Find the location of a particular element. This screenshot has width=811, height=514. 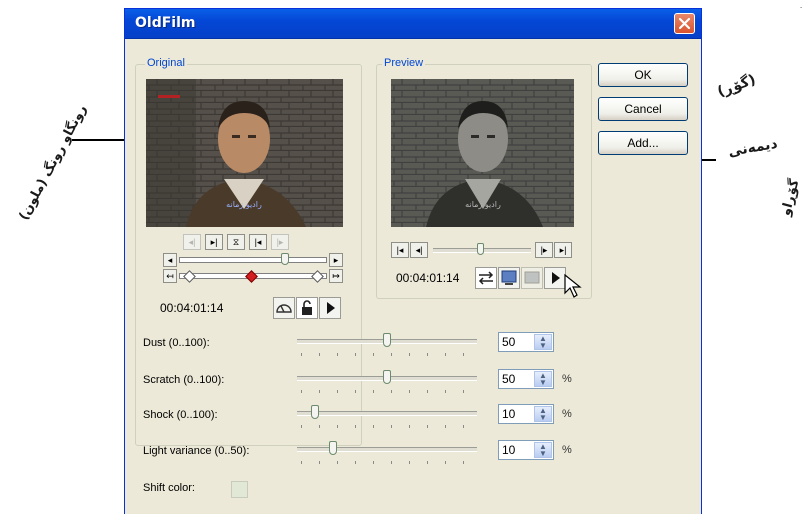

corner-mark: ˙ is located at coordinates (801, 11).